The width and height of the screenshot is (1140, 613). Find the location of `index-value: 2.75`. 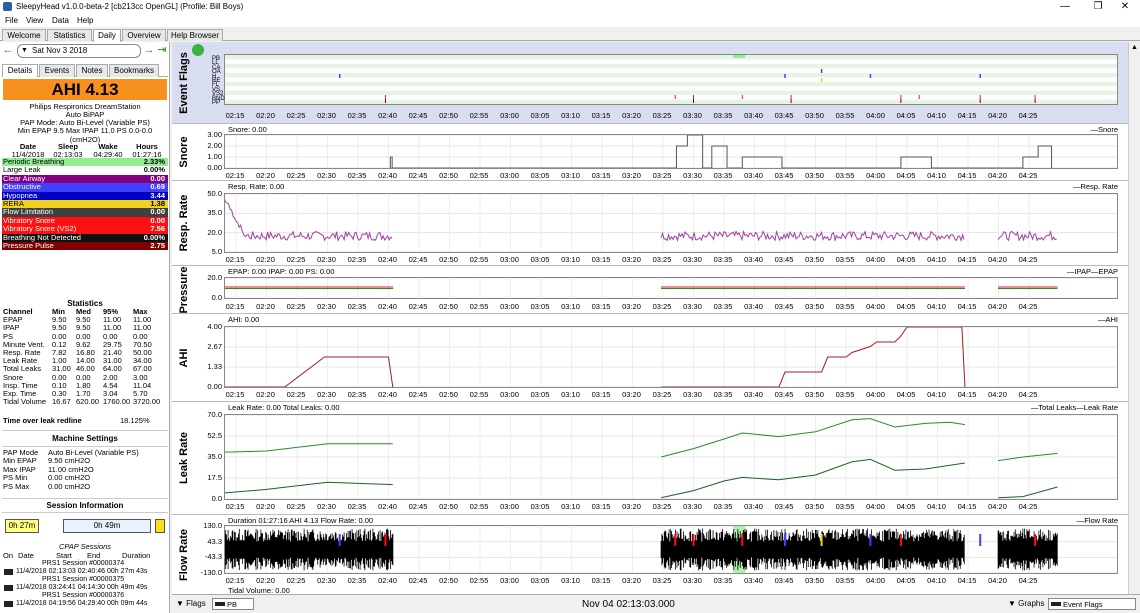

index-value: 2.75 is located at coordinates (157, 245).